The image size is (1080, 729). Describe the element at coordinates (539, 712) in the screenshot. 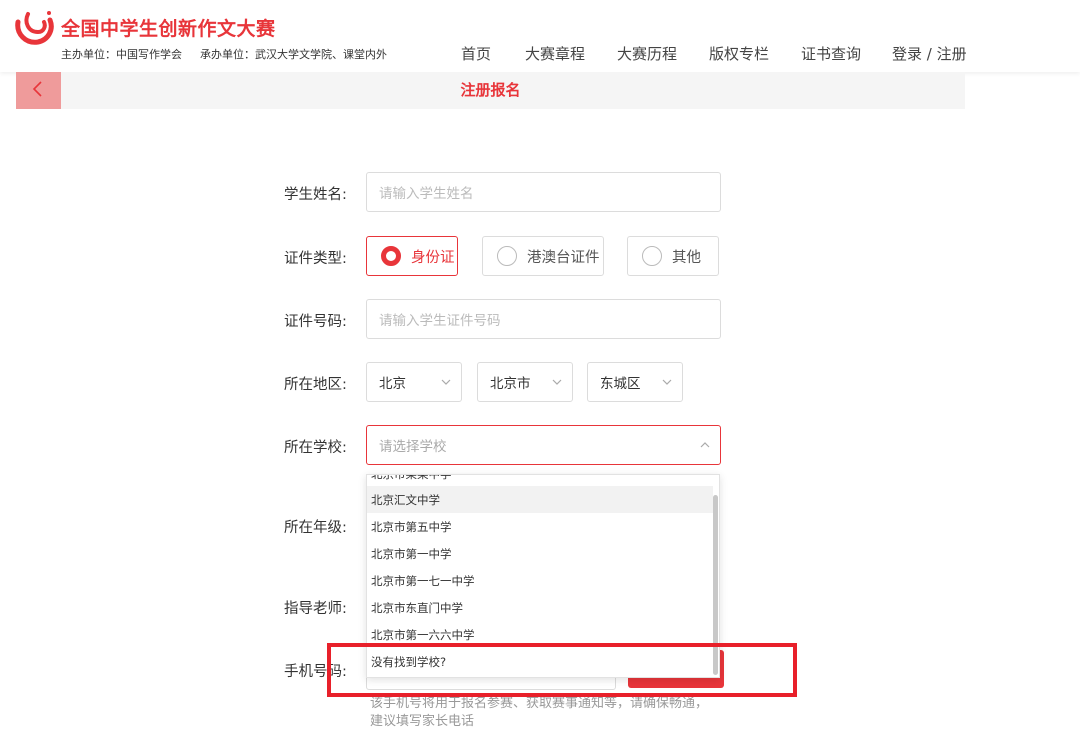

I see `phone-hint: 该手机号将用于报名参赛、获取赛事通知等，请确保畅通，建议填写家长电话` at that location.